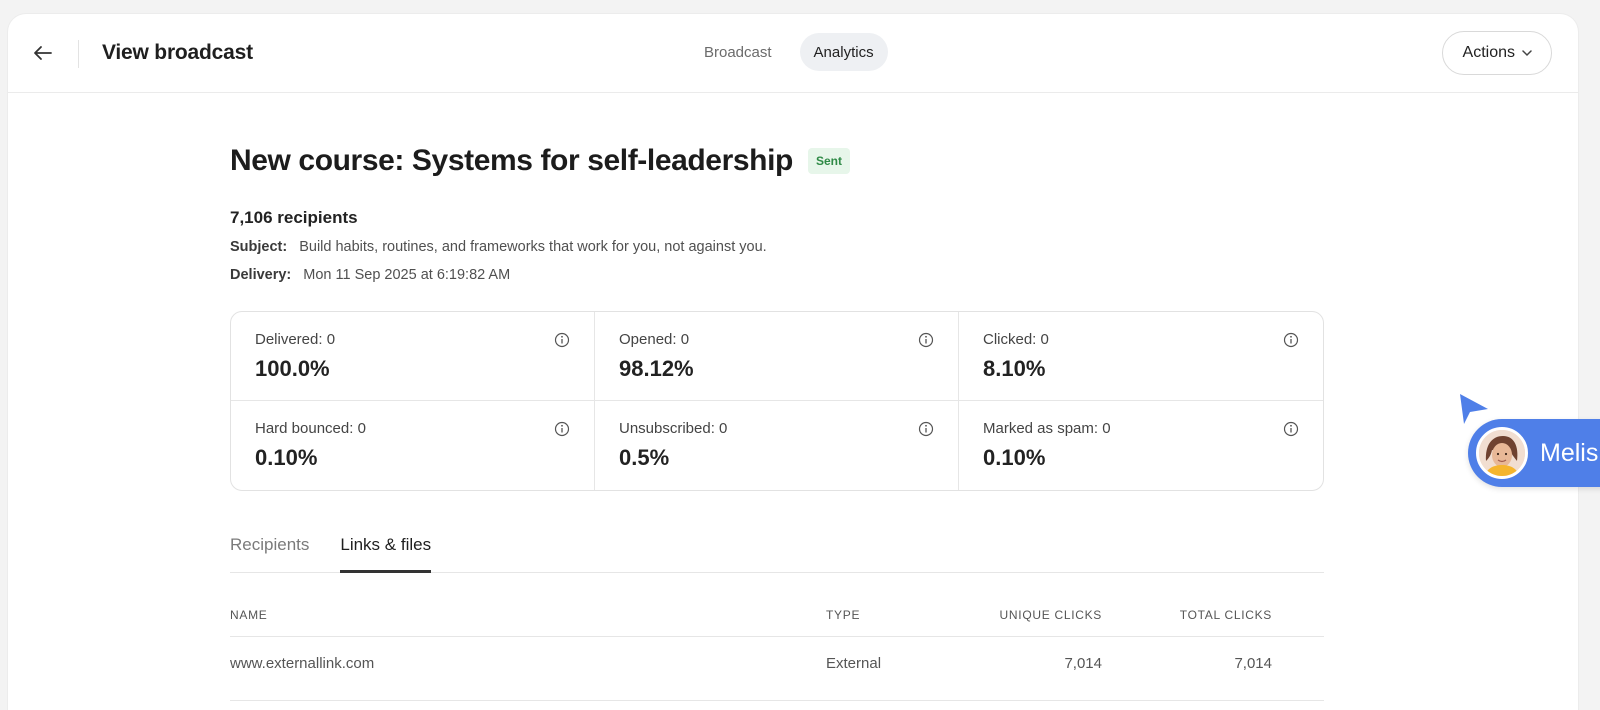 The image size is (1600, 710). What do you see at coordinates (295, 339) in the screenshot?
I see `stat-label: Delivered: 0` at bounding box center [295, 339].